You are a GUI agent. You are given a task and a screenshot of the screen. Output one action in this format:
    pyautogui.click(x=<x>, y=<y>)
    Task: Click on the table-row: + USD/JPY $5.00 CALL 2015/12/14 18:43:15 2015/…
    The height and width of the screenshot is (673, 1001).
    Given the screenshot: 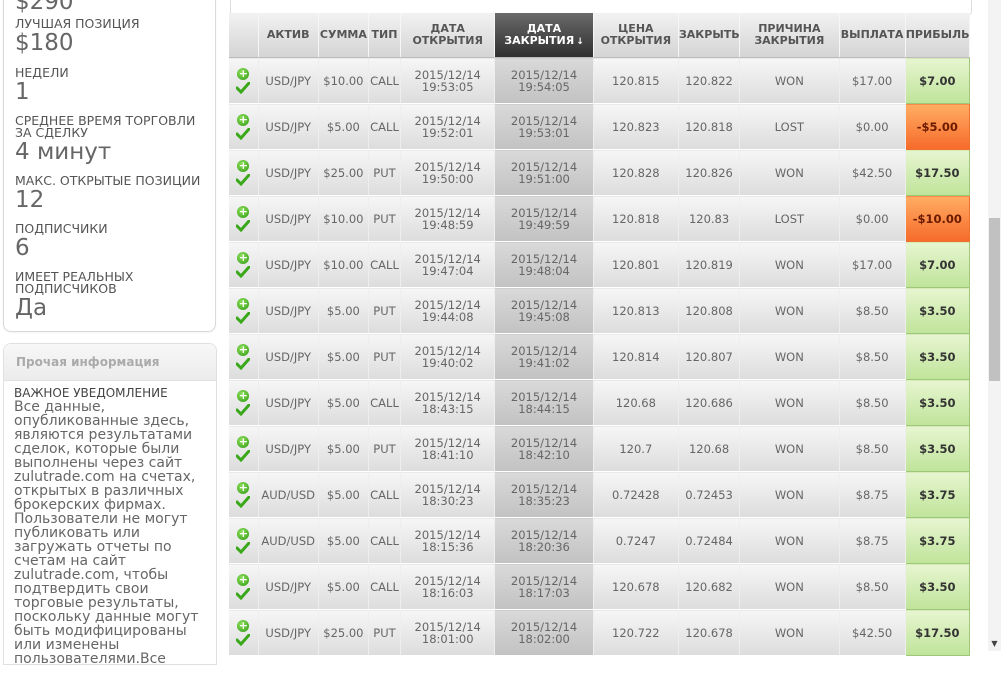 What is the action you would take?
    pyautogui.click(x=599, y=402)
    